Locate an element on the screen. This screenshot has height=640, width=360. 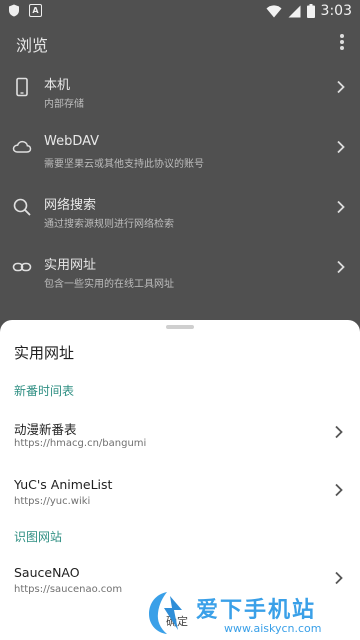
watermark: 爱下手机站 www.aiskycn.com is located at coordinates (250, 613).